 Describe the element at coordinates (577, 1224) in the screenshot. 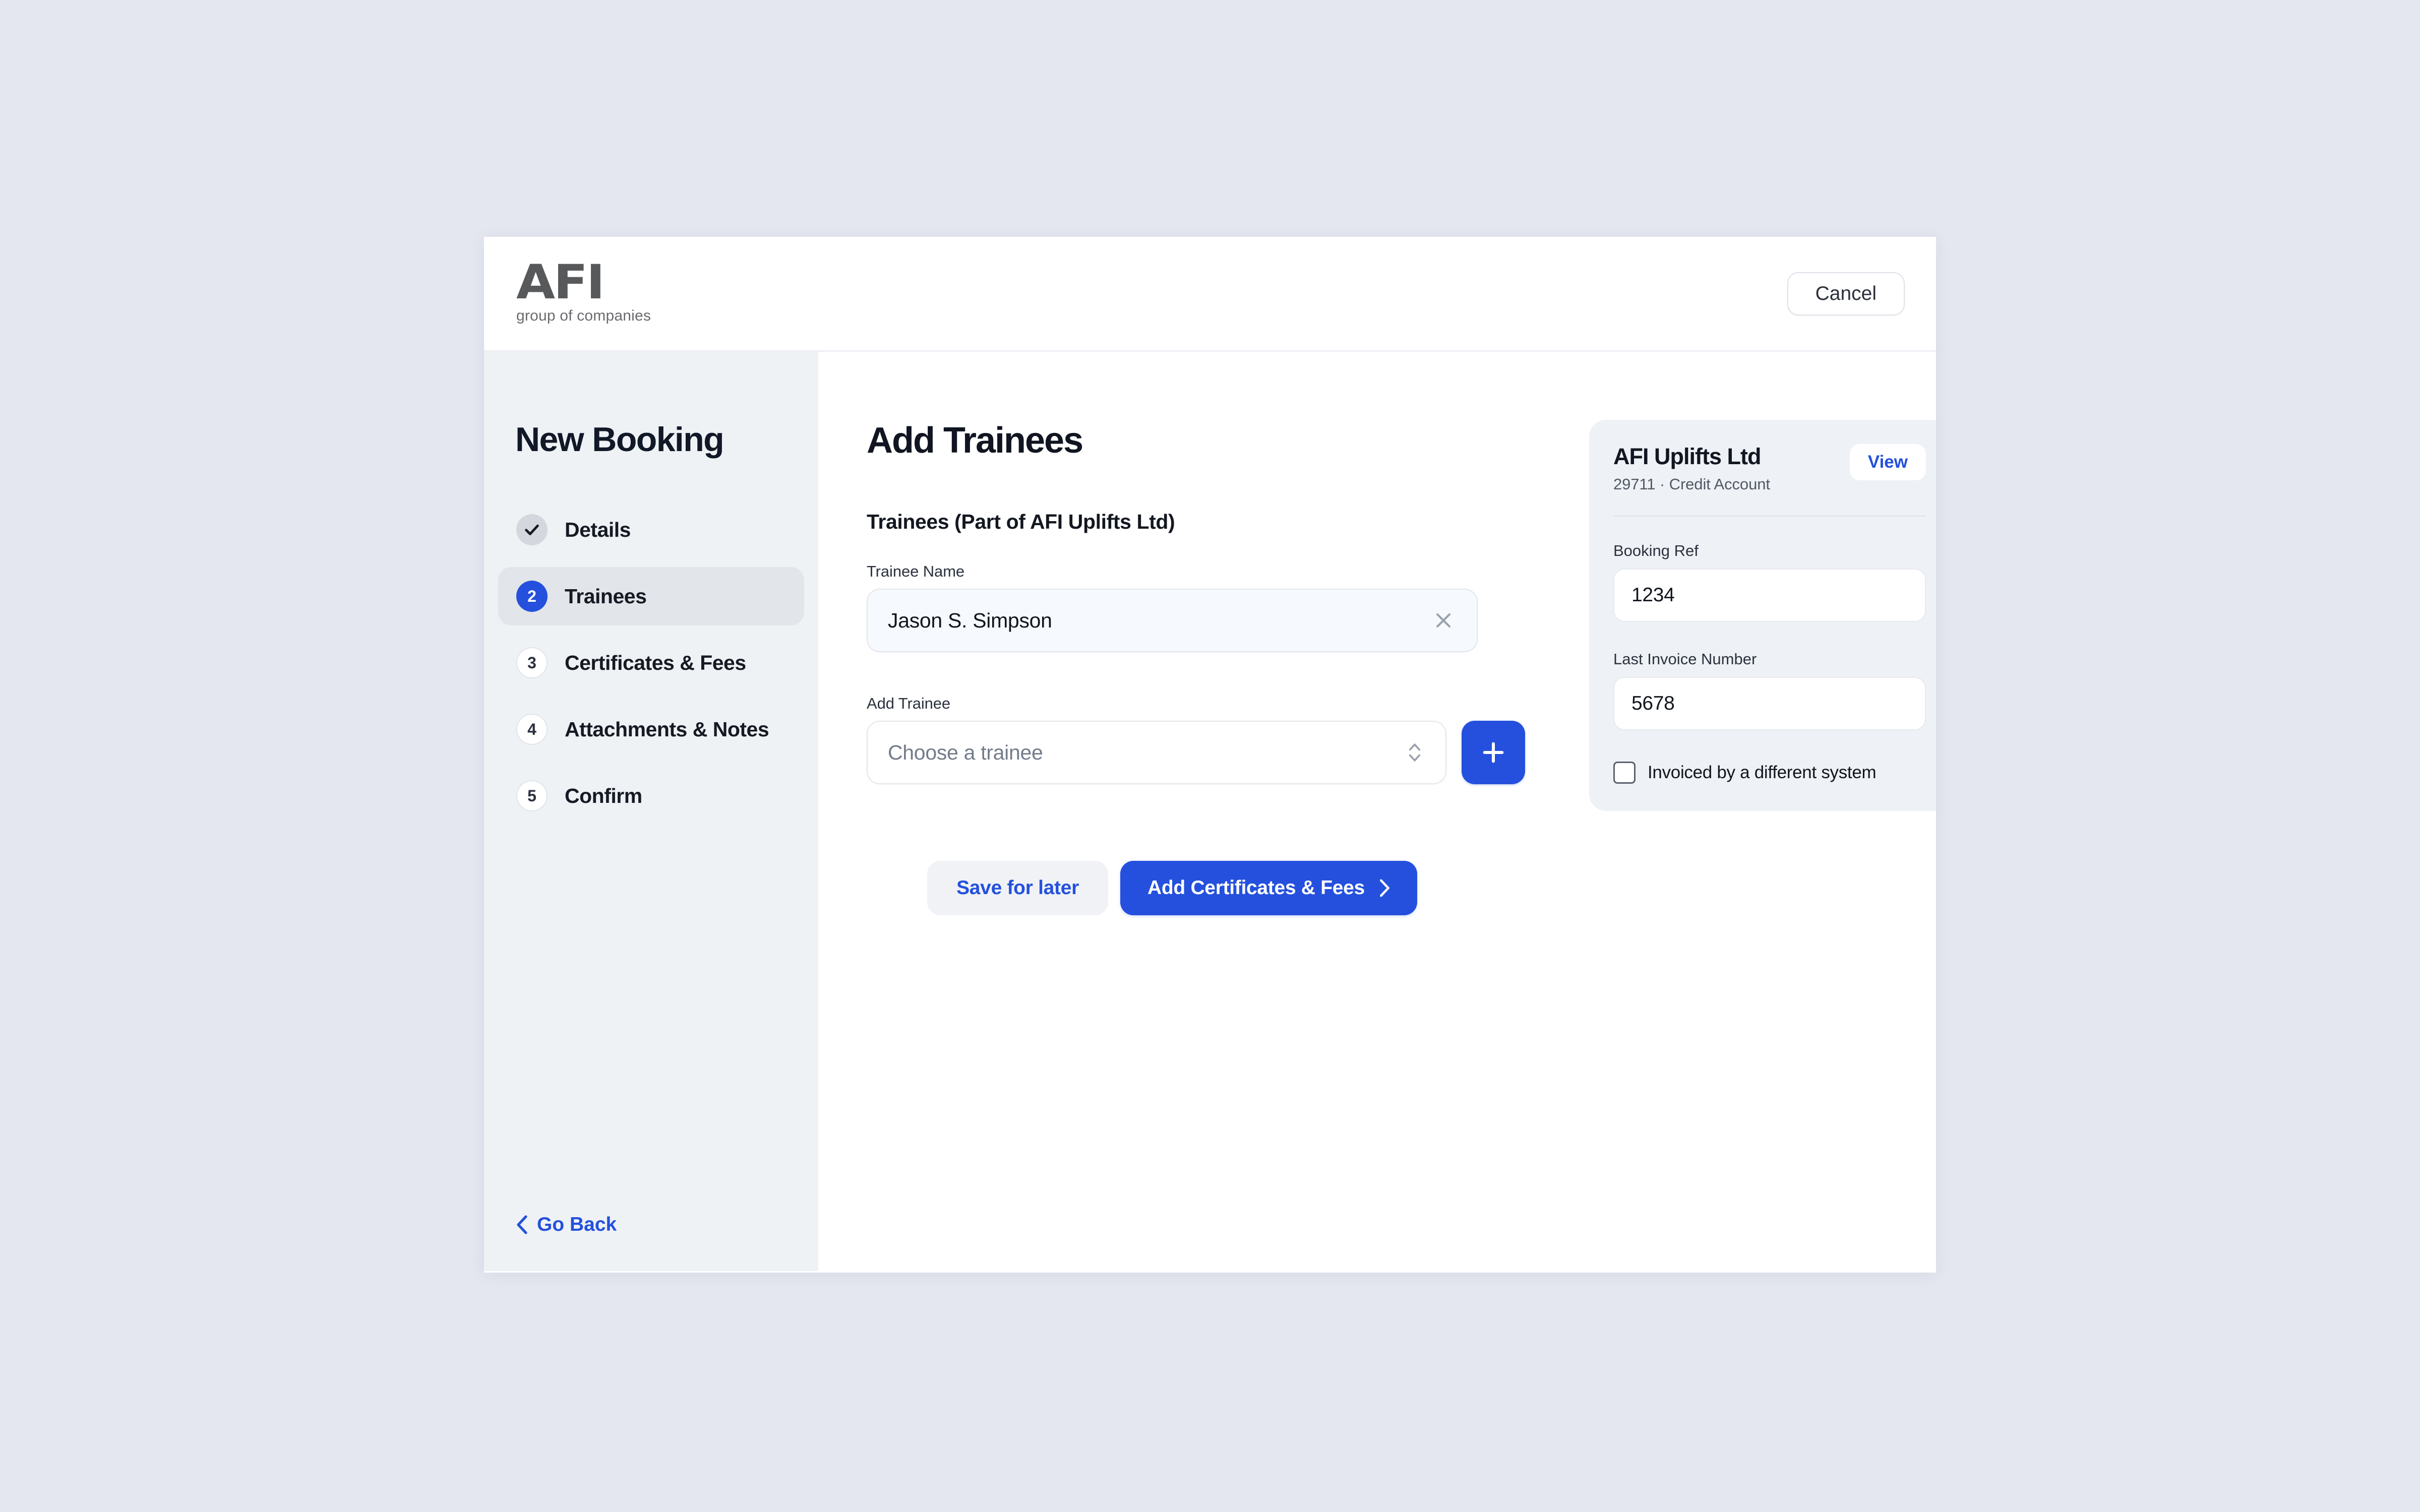

I see `go-back-label: Go Back` at that location.